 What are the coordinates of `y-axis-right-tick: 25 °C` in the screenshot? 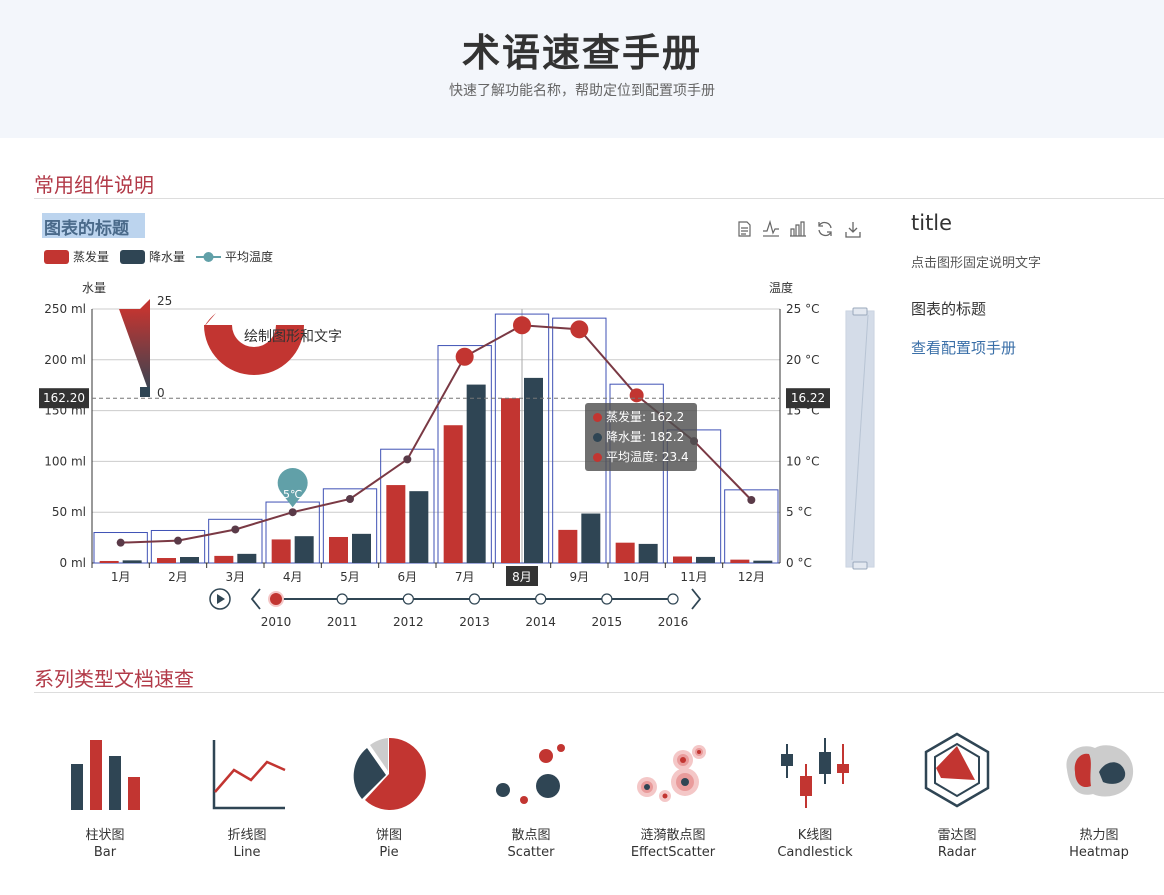 It's located at (802, 309).